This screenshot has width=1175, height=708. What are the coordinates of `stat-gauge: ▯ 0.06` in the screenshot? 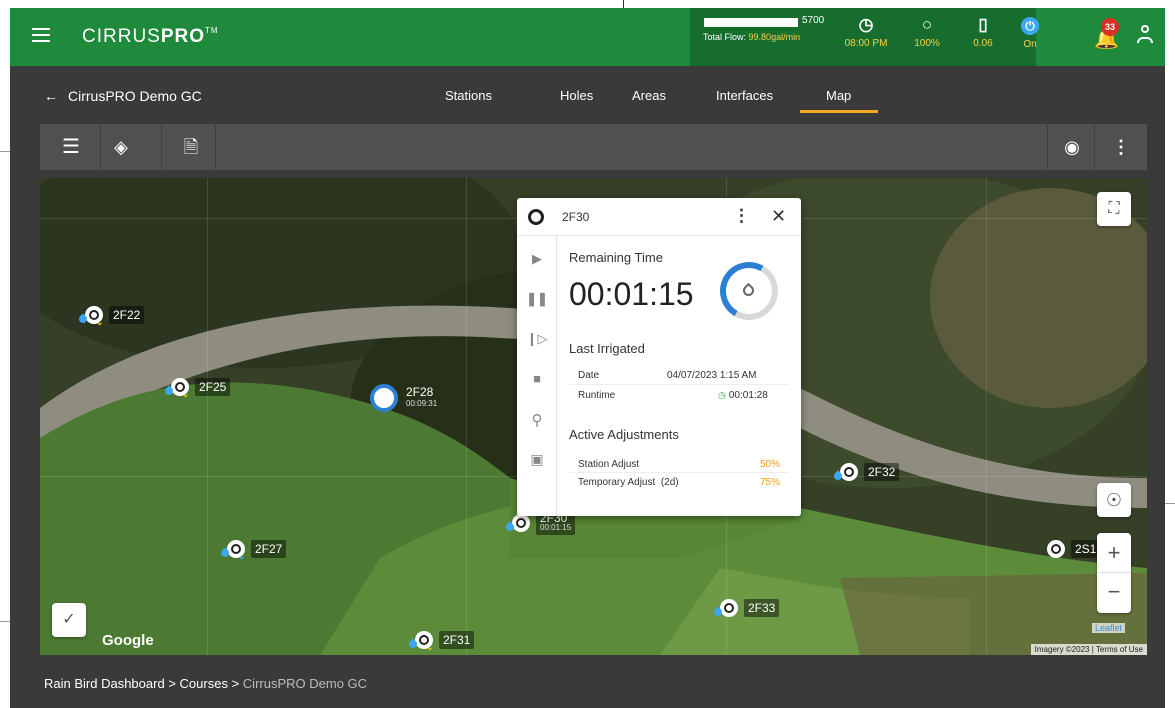 It's located at (983, 33).